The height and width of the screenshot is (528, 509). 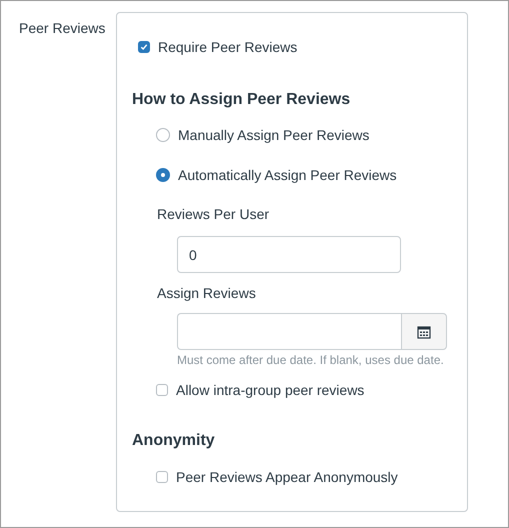 What do you see at coordinates (289, 331) in the screenshot?
I see `date-input` at bounding box center [289, 331].